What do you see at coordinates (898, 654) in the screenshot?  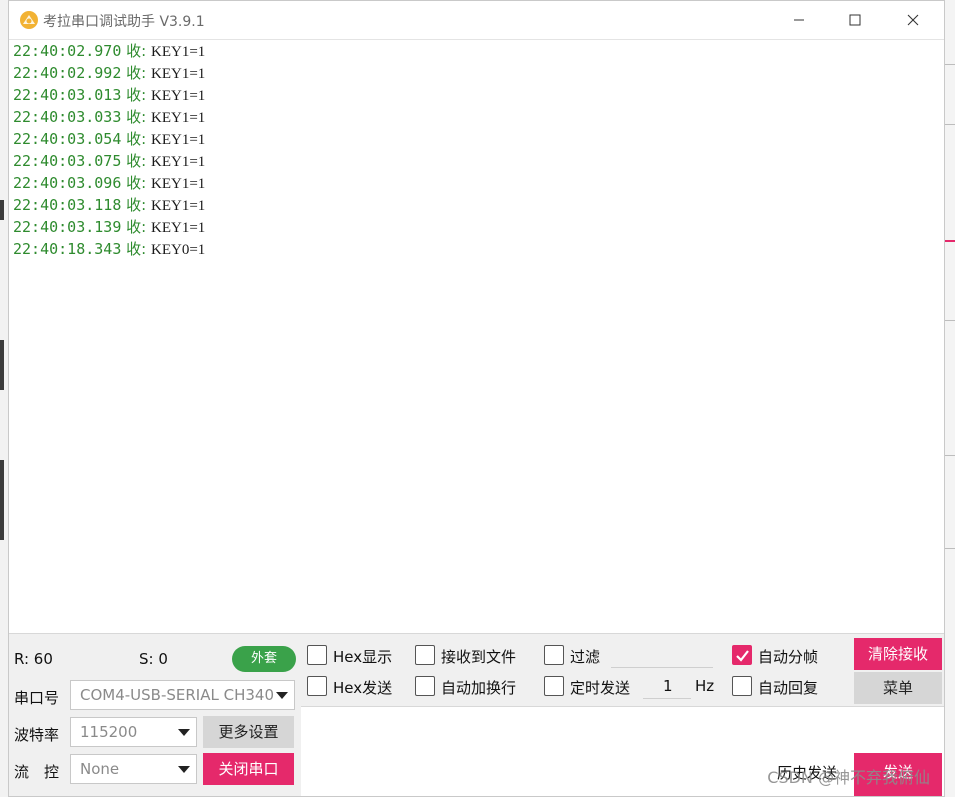 I see `clear-receive-button: 清除接收` at bounding box center [898, 654].